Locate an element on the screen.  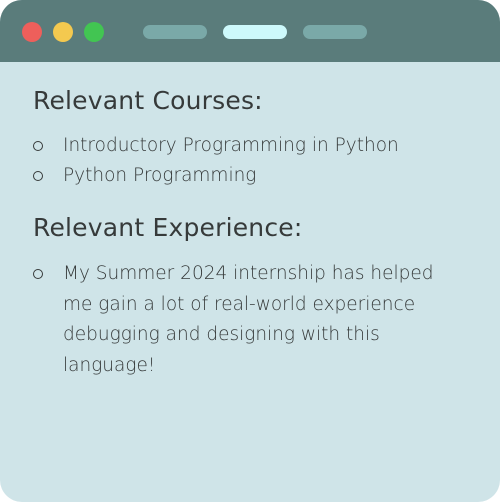
list-item: Introductory Programming in Python is located at coordinates (248, 146).